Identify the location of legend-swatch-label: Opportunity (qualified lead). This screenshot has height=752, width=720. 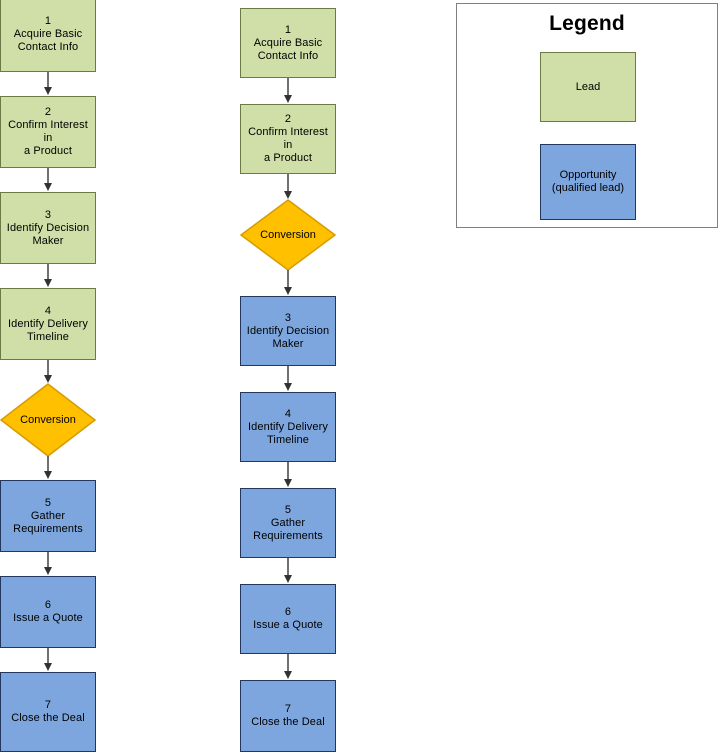
(588, 181).